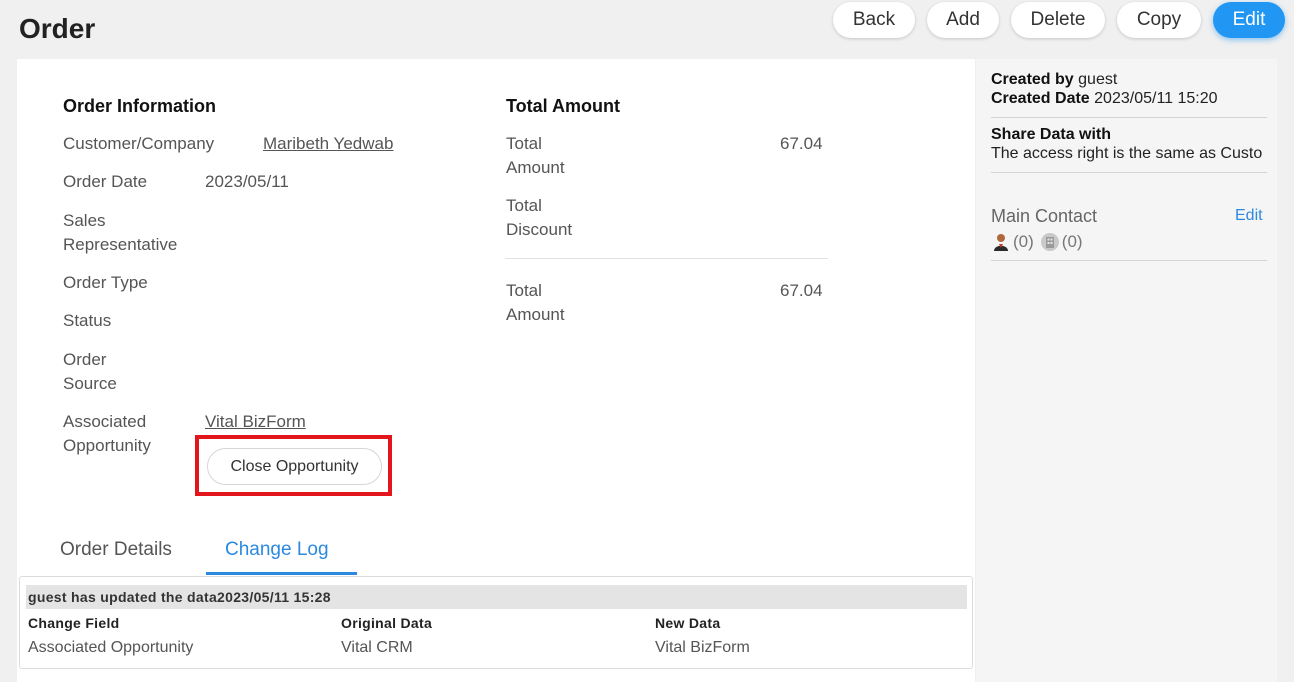 Image resolution: width=1294 pixels, height=682 pixels. Describe the element at coordinates (1032, 79) in the screenshot. I see `created-by-label: Created by` at that location.